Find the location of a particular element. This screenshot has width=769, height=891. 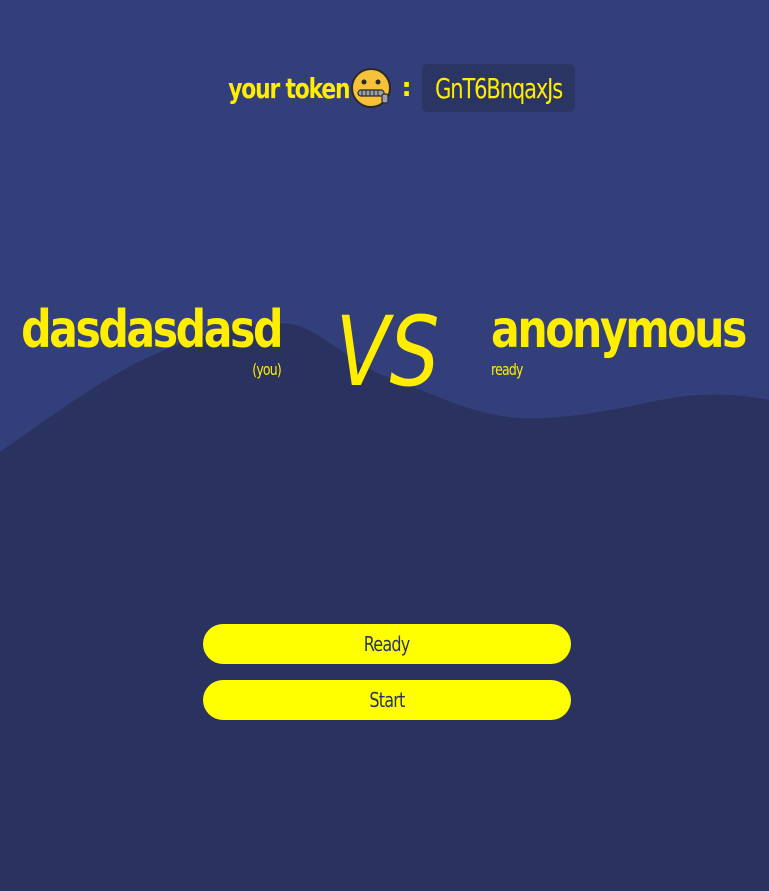

vs-label: VS is located at coordinates (389, 352).